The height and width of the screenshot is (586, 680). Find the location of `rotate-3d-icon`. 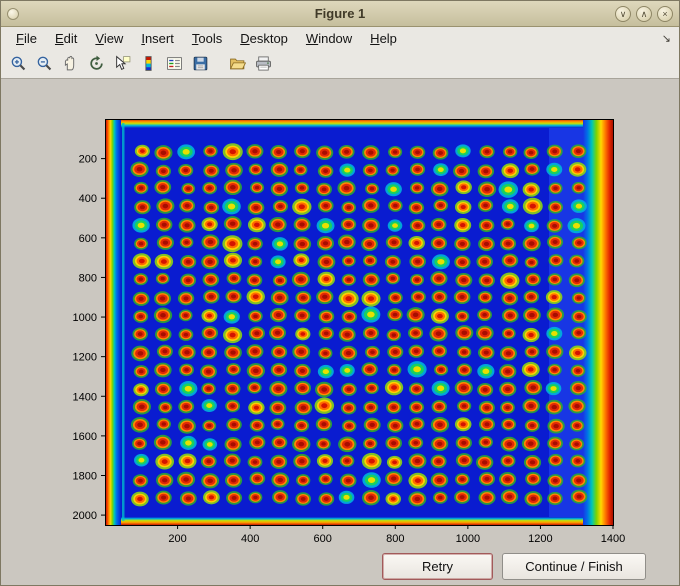

rotate-3d-icon is located at coordinates (96, 64).